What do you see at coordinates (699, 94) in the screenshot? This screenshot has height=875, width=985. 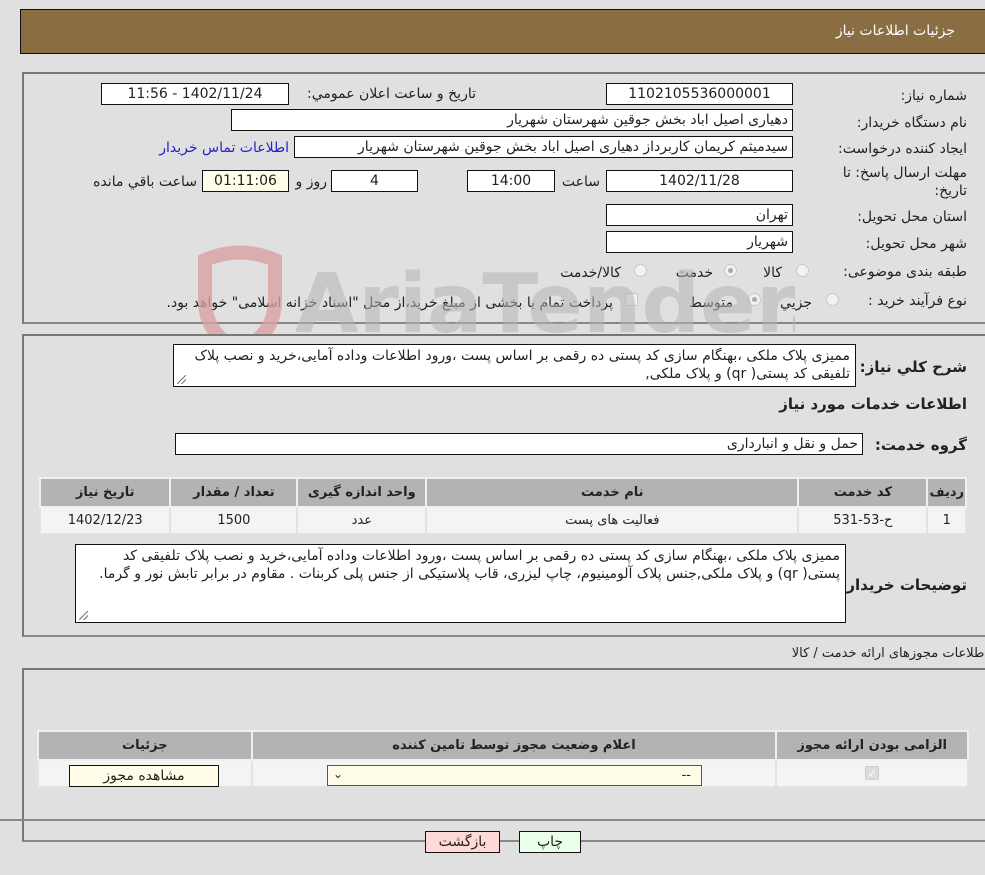 I see `need-number-field: 1102105536000001` at bounding box center [699, 94].